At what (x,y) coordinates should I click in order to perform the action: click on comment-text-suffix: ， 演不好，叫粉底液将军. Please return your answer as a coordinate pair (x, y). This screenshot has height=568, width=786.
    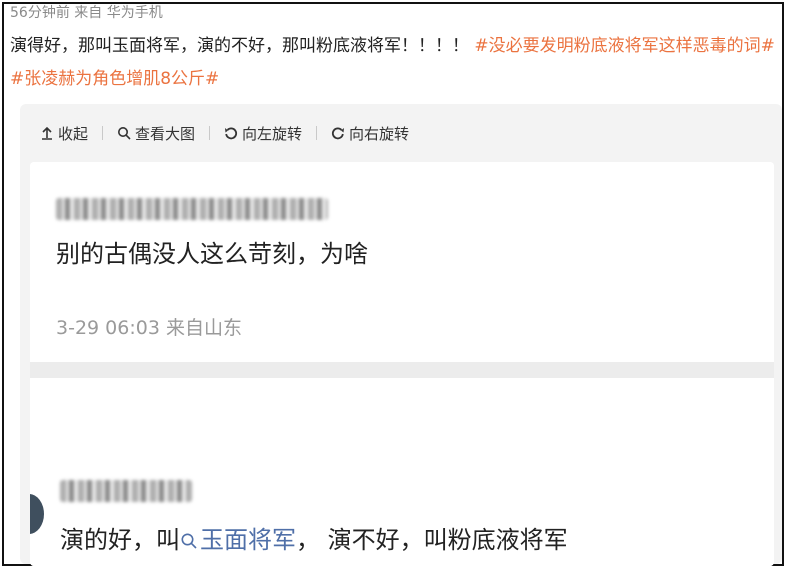
    Looking at the image, I should click on (432, 540).